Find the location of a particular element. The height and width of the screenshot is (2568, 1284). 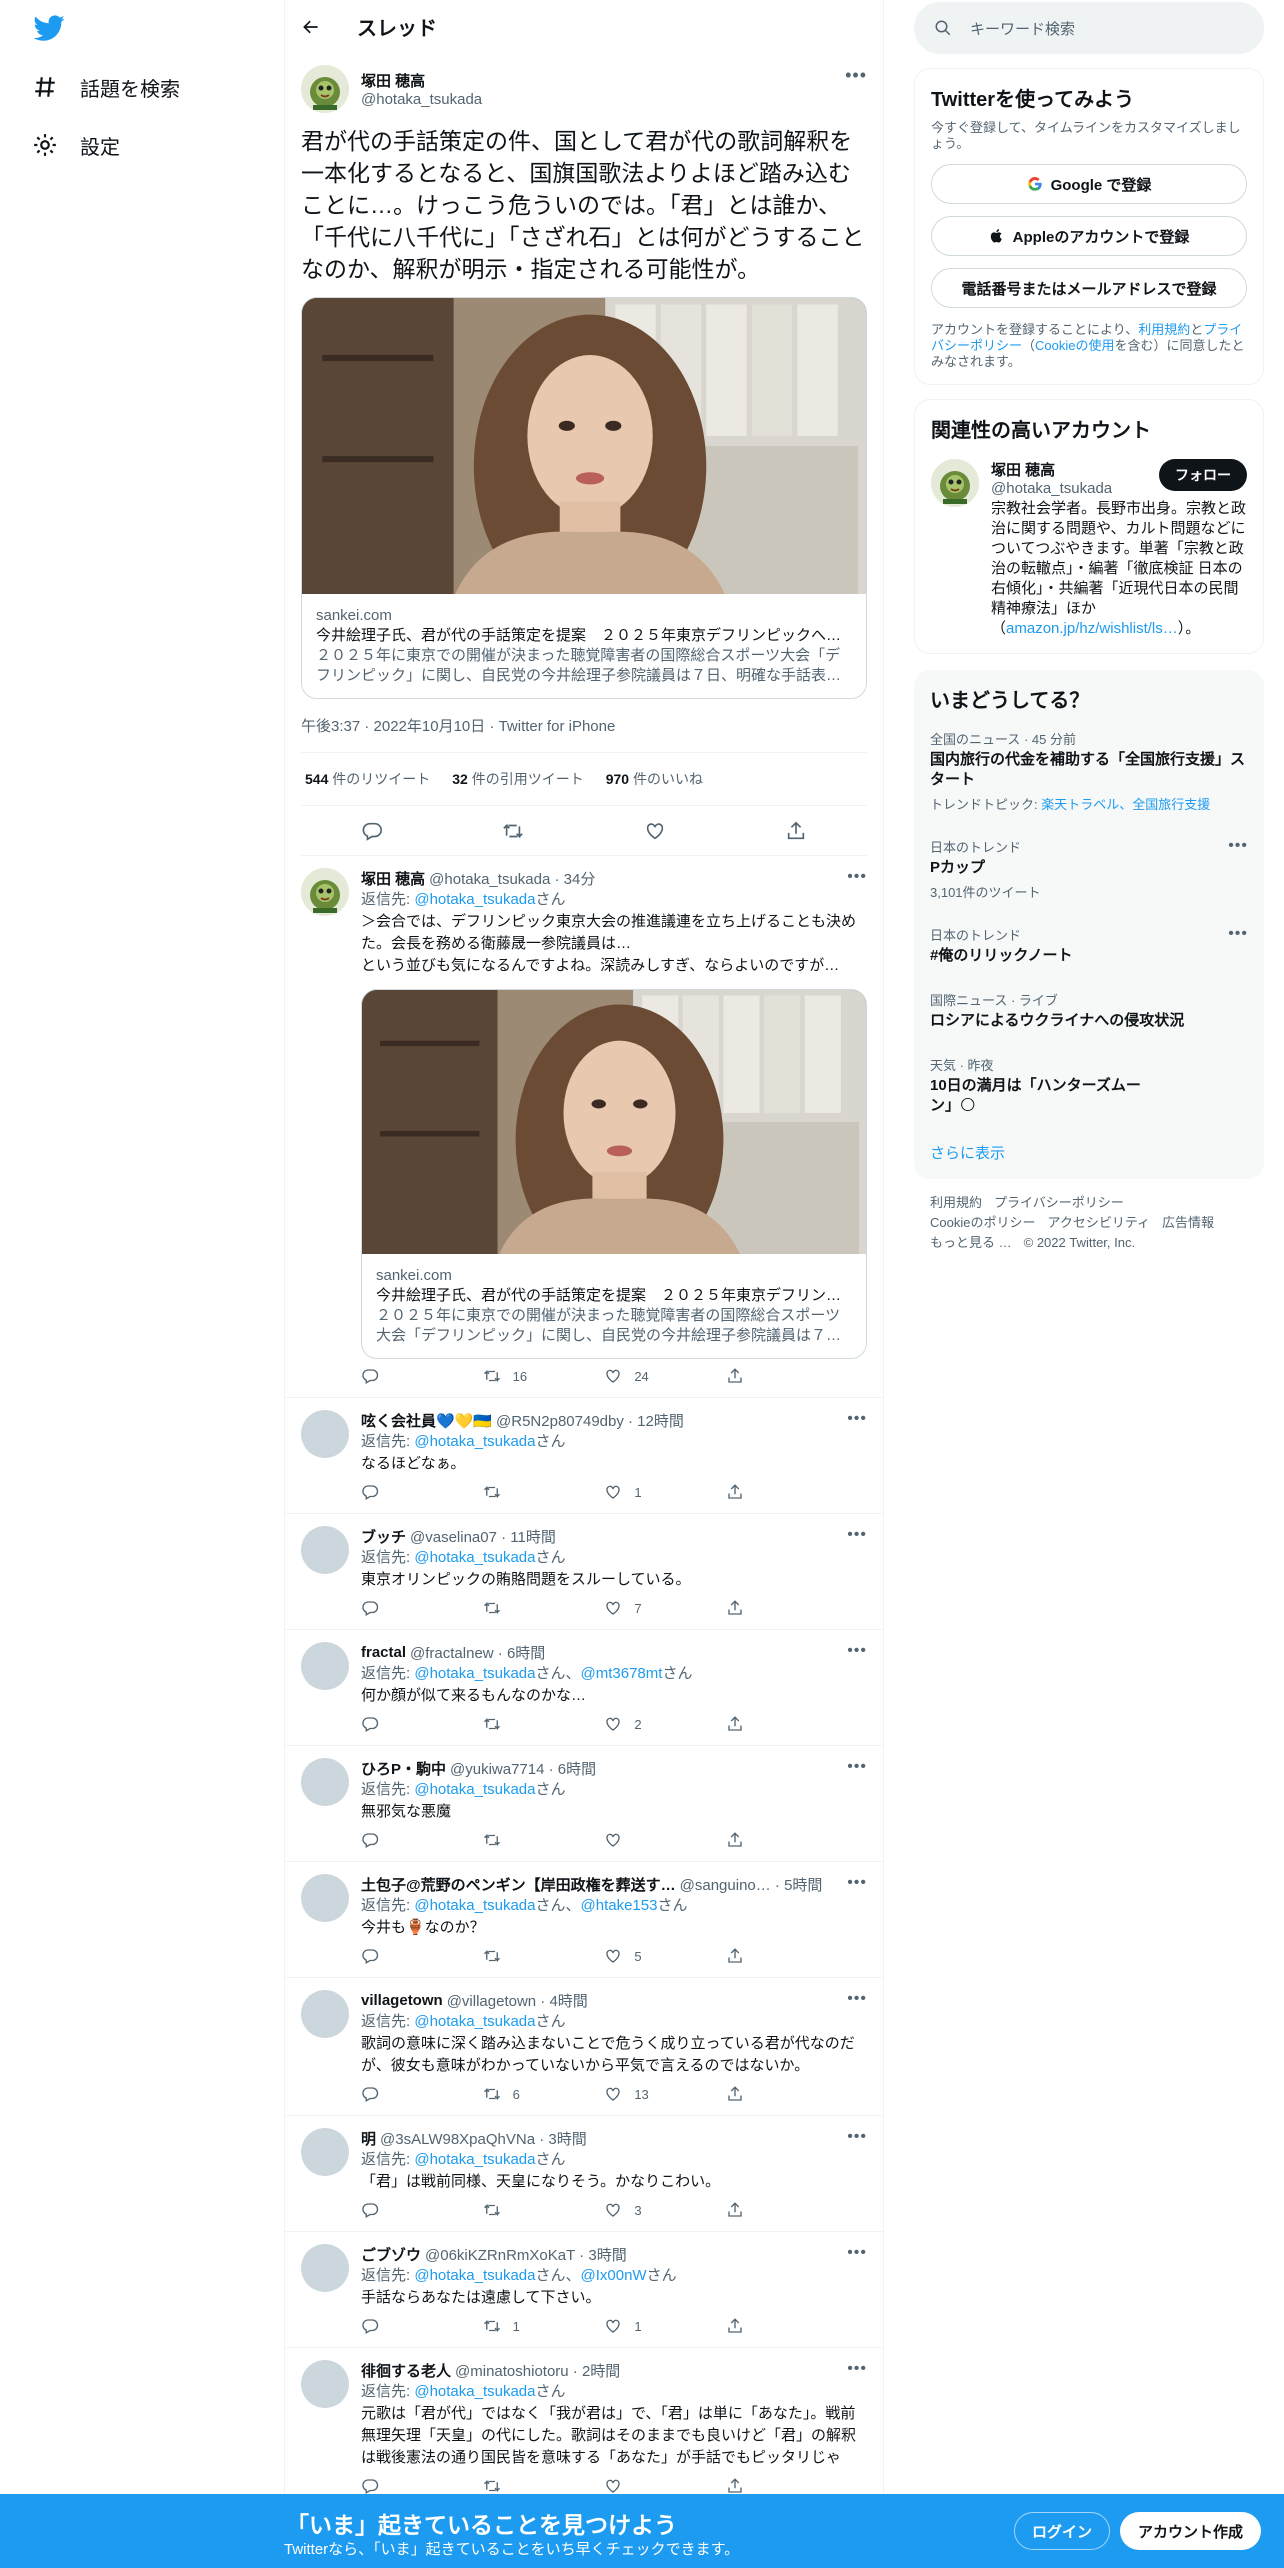

trend-item: 天気 · 昨夜 10日の満月は「ハンターズムーン」🌕 is located at coordinates (1089, 1085).